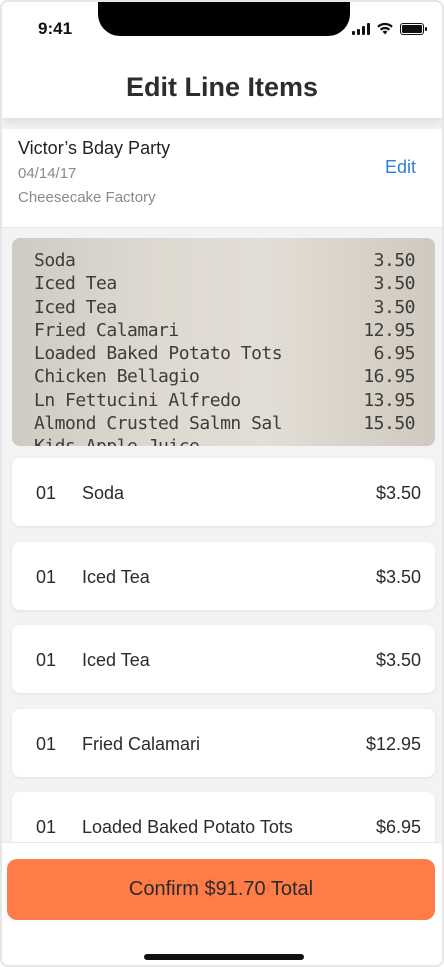 Image resolution: width=444 pixels, height=967 pixels. Describe the element at coordinates (224, 957) in the screenshot. I see `home-indicator` at that location.